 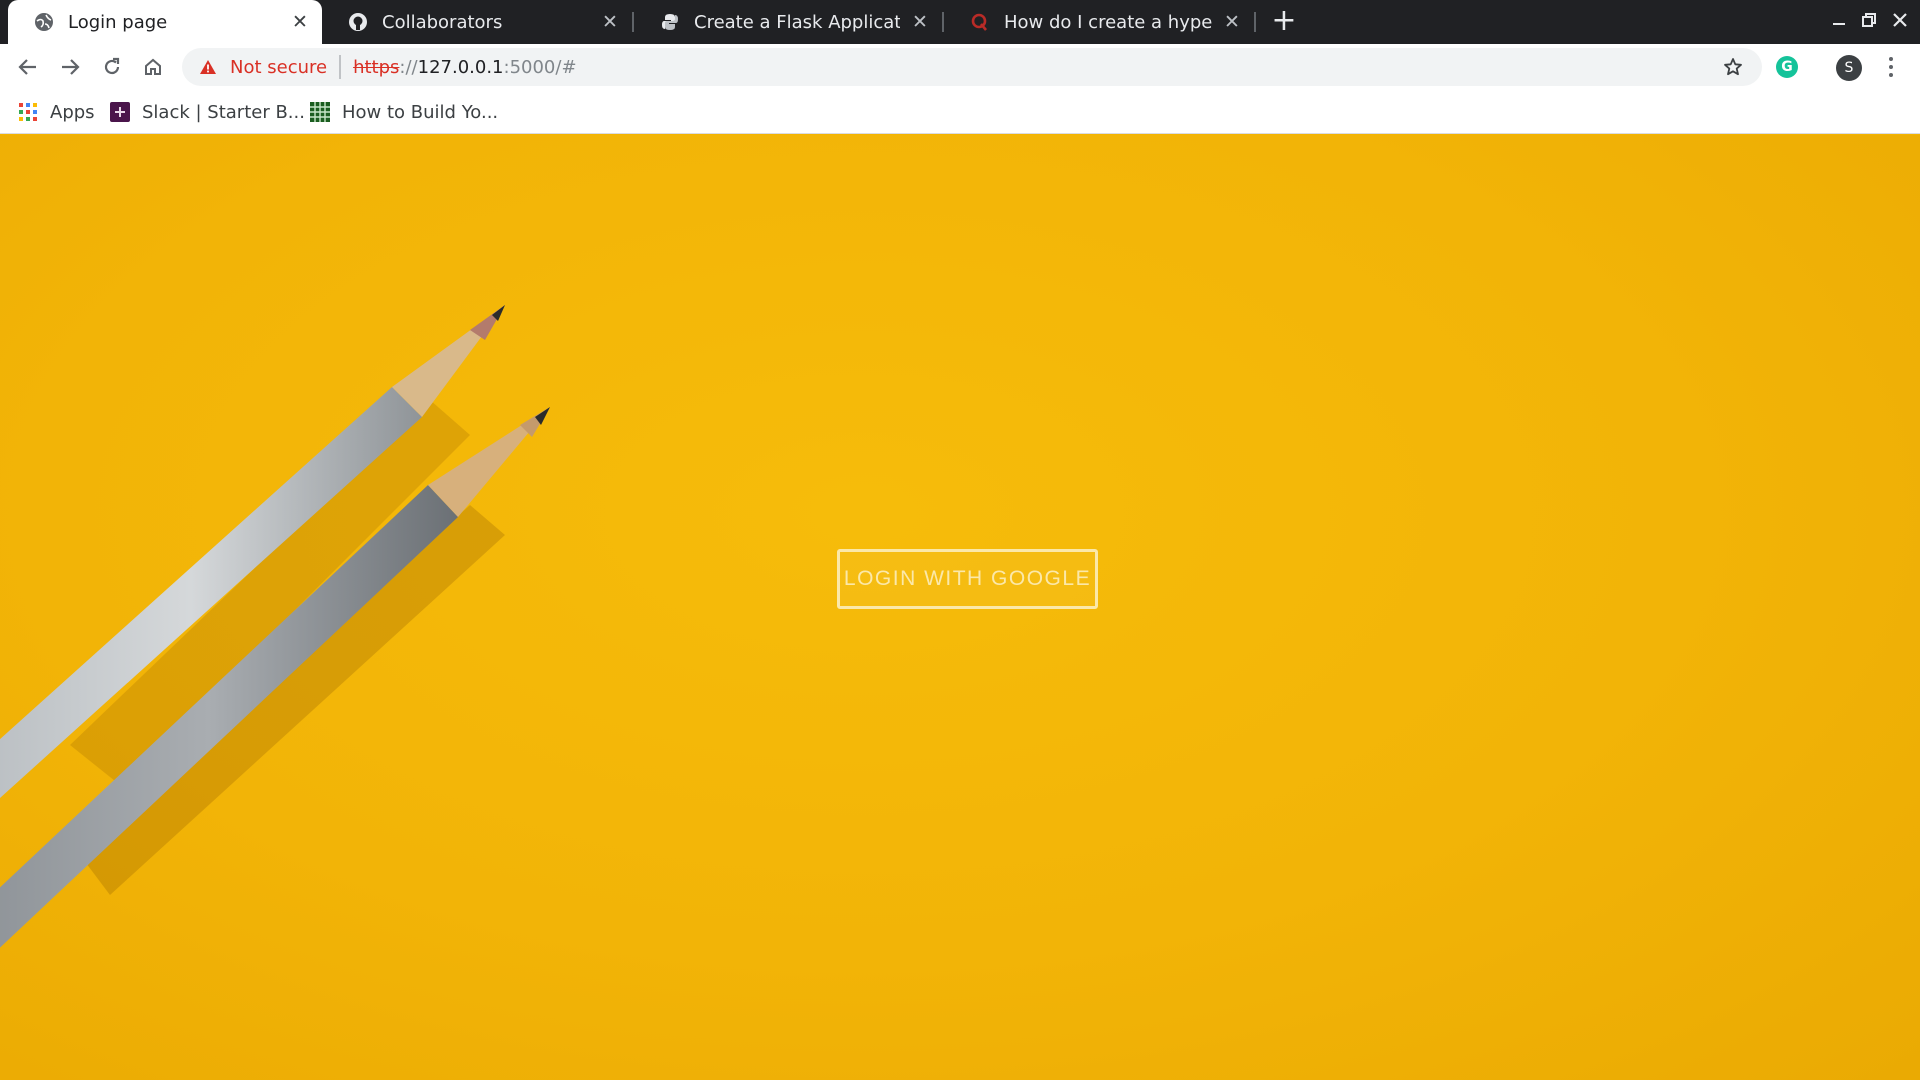 I want to click on reload-button, so click(x=112, y=67).